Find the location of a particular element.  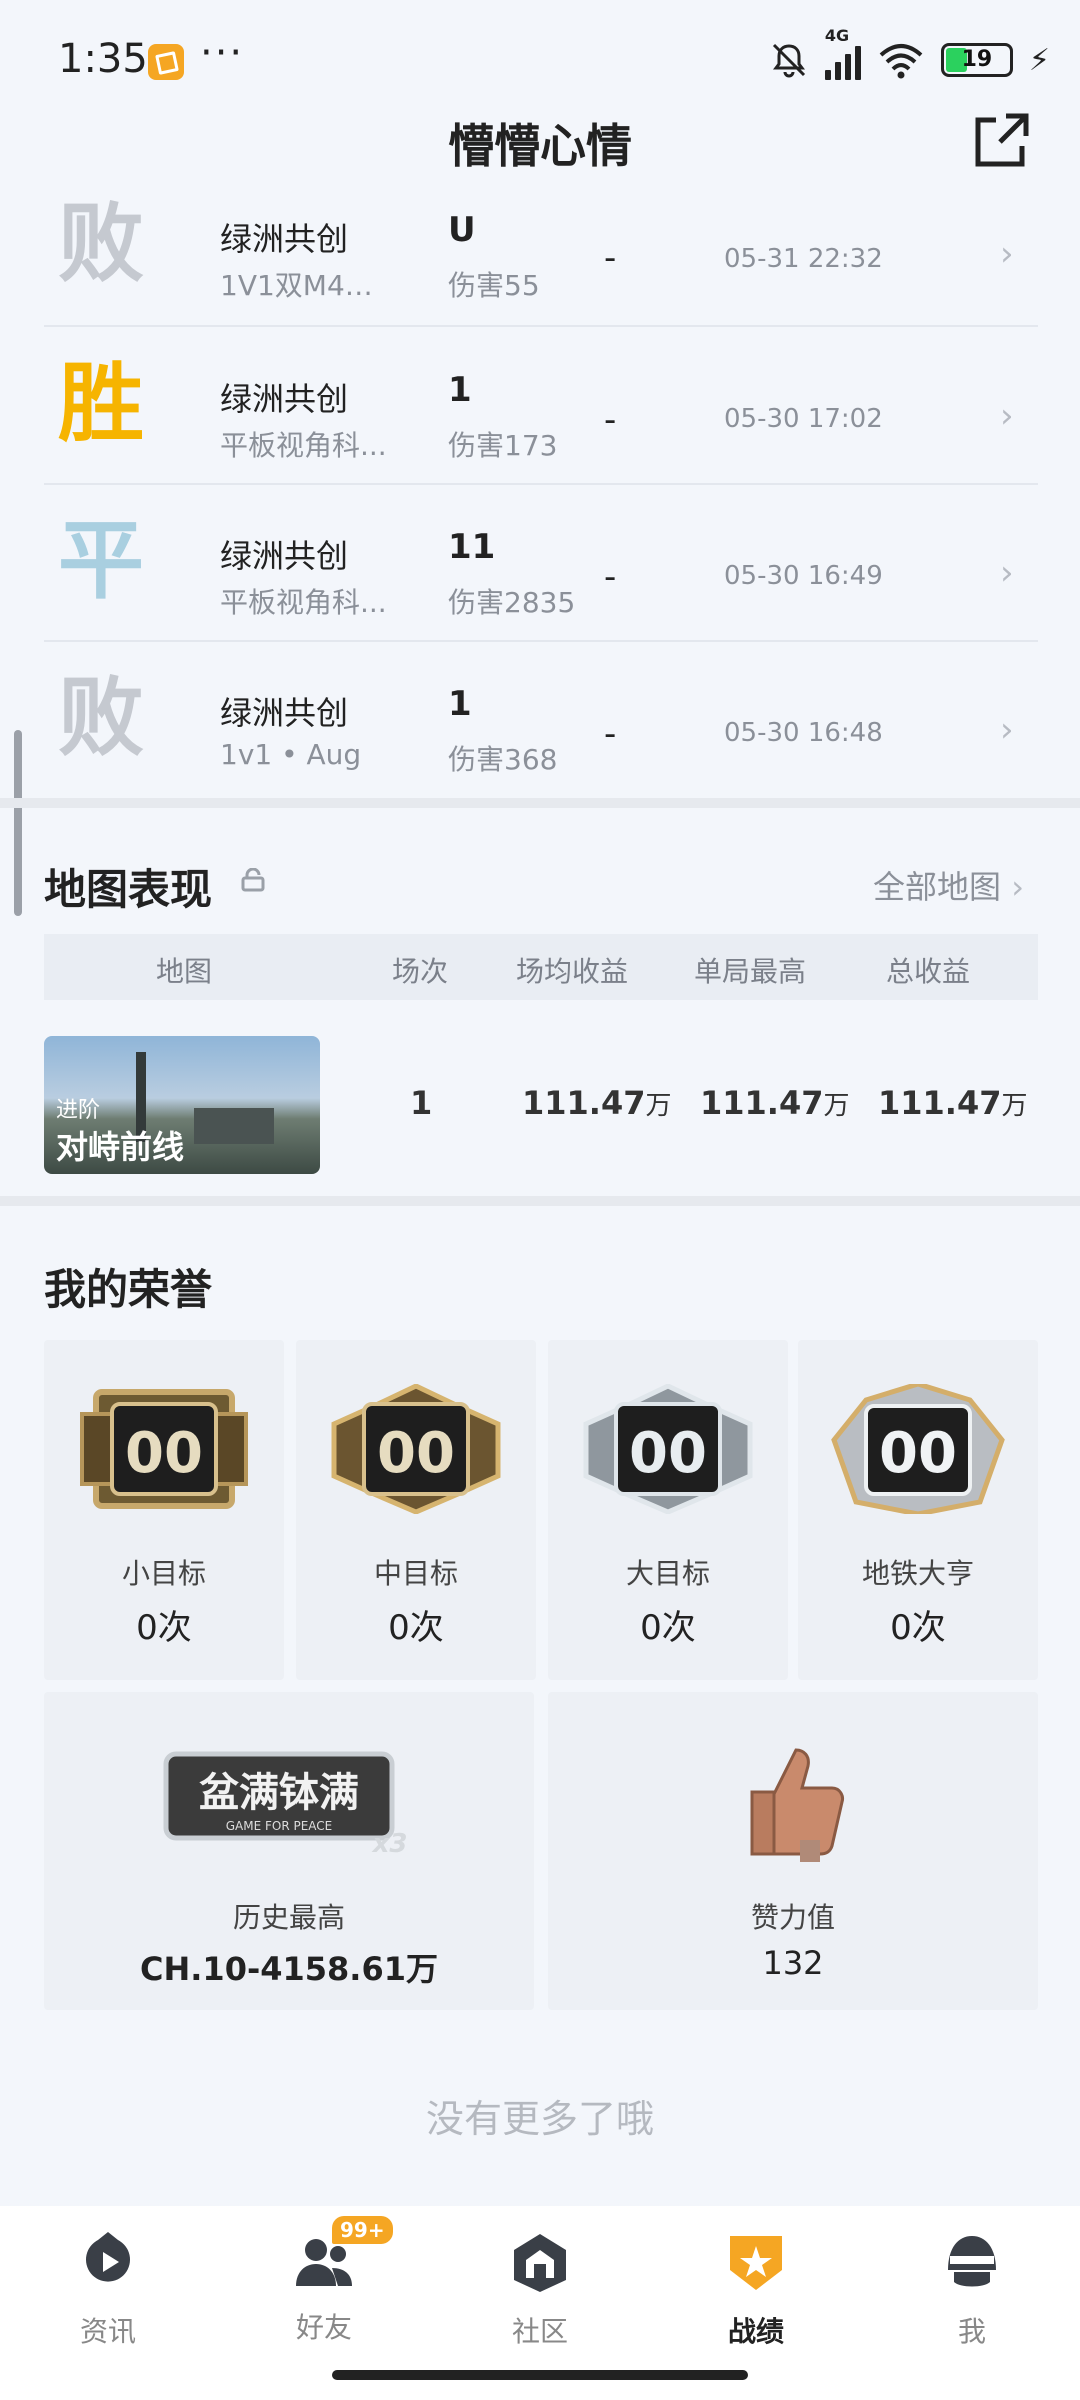

match-rank: U is located at coordinates (462, 230).